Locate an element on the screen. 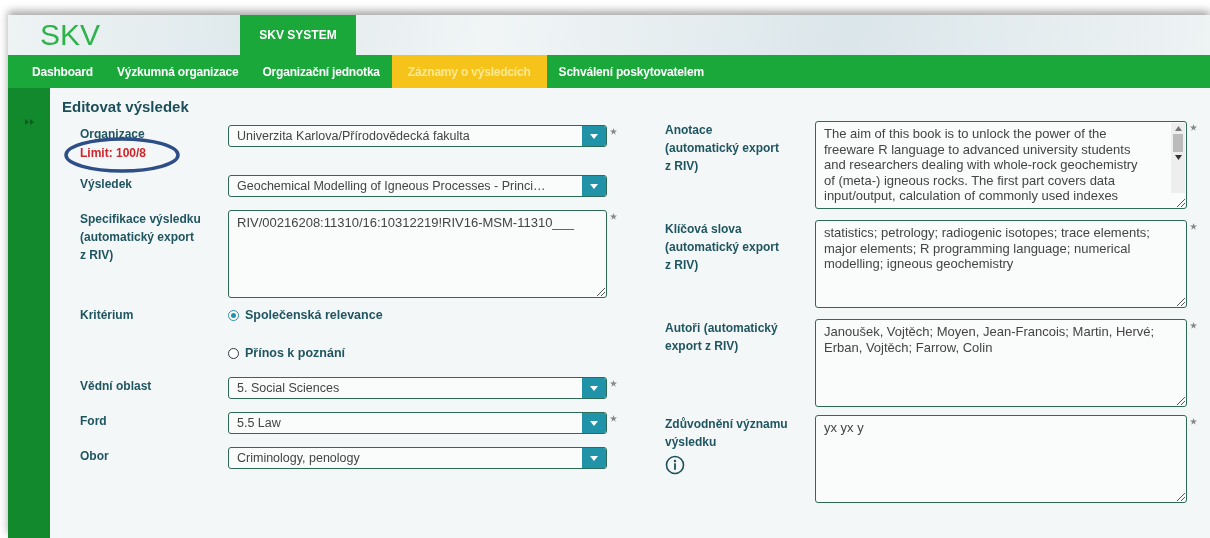  logo: SKV is located at coordinates (71, 35).